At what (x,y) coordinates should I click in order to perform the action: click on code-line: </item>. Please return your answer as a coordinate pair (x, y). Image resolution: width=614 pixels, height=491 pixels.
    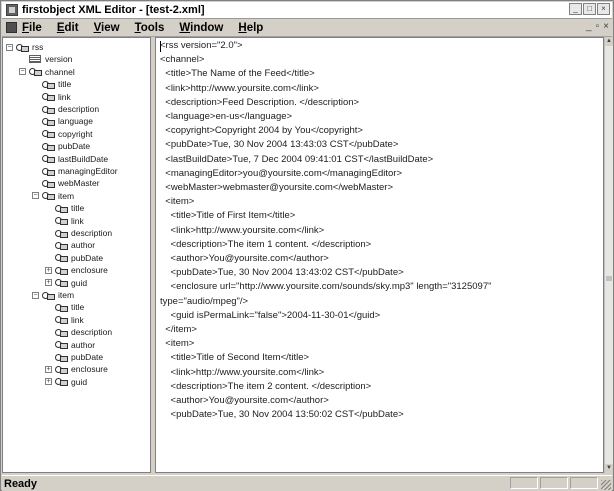
    Looking at the image, I should click on (178, 330).